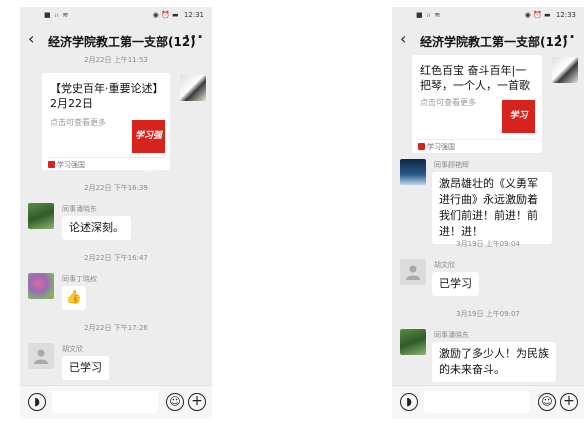 The image size is (586, 422). What do you see at coordinates (488, 15) in the screenshot?
I see `status-bar: ■ ᵢₗ ≋ ◉ ⏰ ▬ 12:33` at bounding box center [488, 15].